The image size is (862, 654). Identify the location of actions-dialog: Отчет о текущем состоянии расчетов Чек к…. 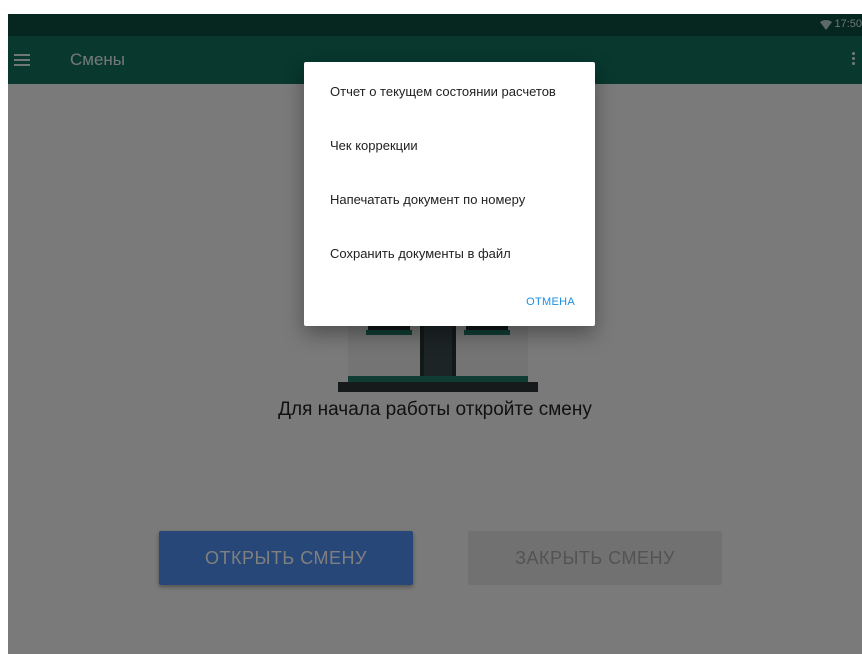
(449, 194).